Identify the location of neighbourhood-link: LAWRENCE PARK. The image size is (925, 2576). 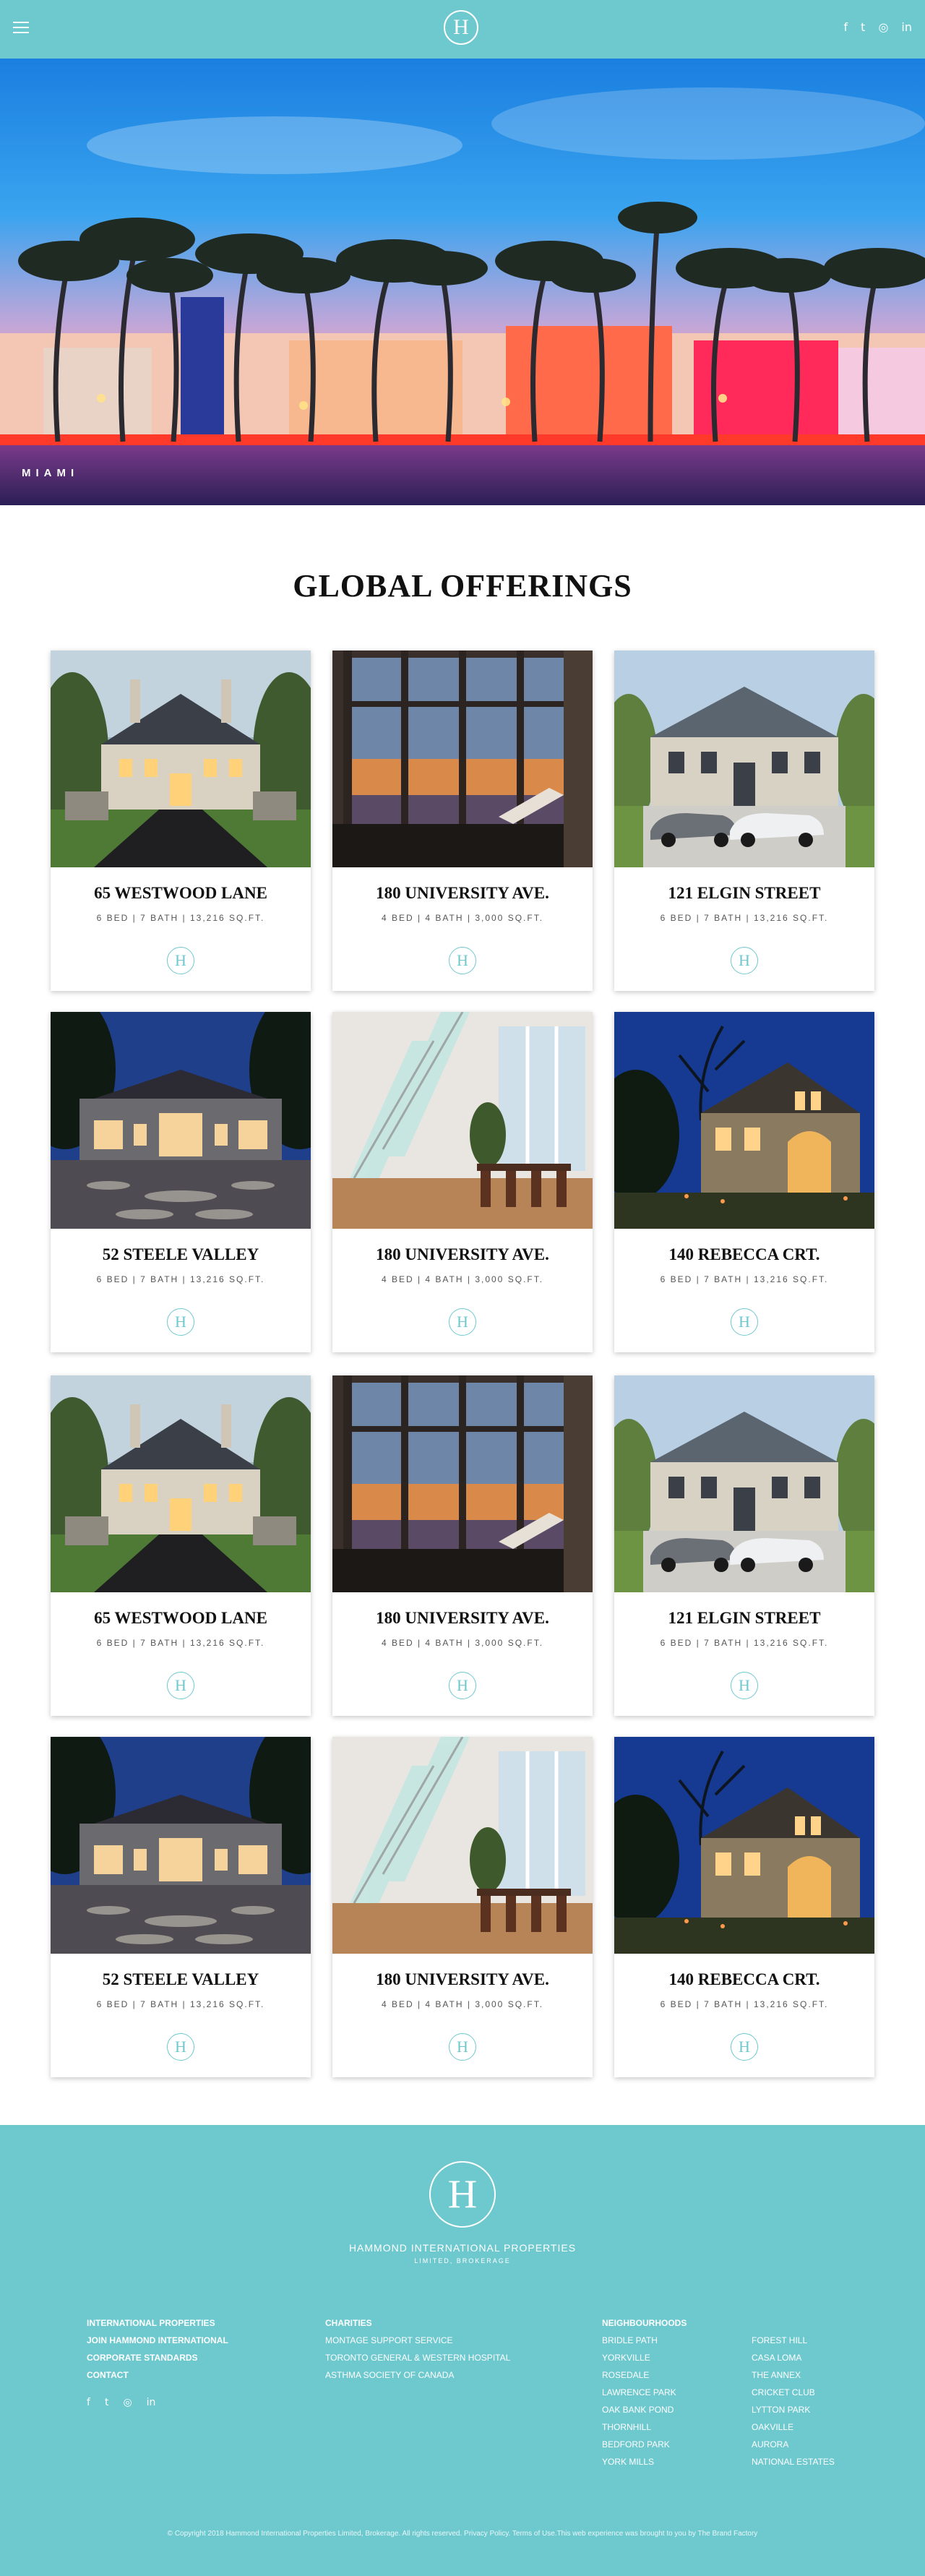
(644, 2392).